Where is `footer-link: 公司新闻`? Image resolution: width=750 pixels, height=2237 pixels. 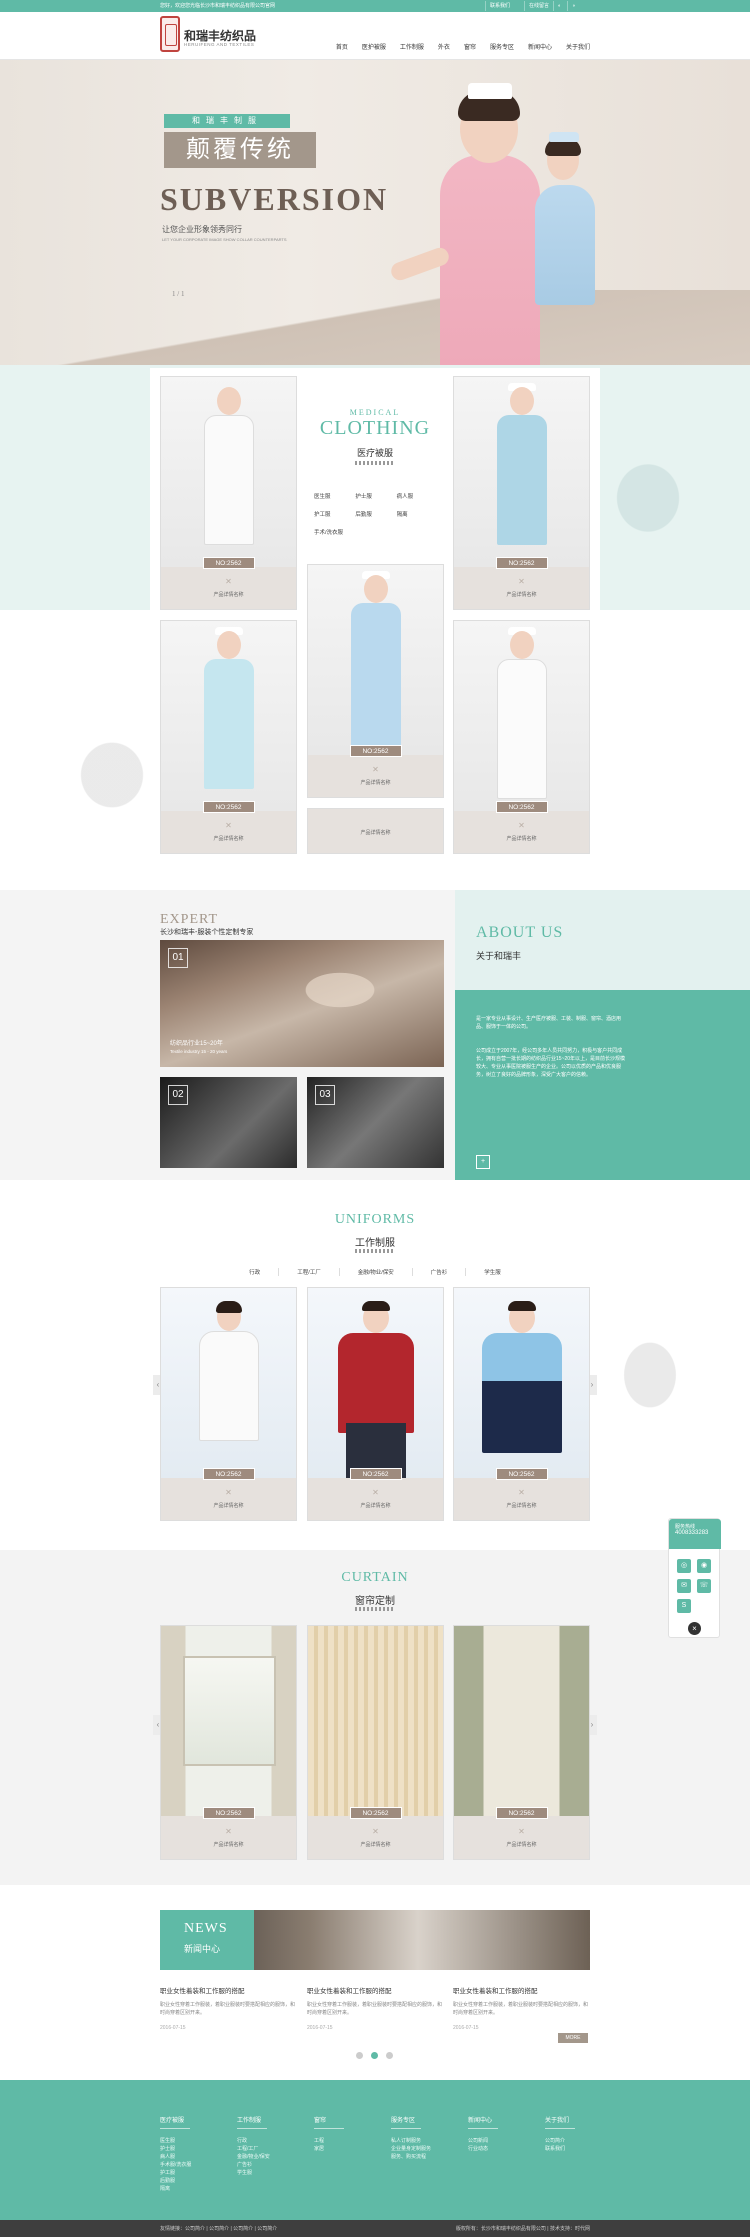
footer-link: 公司新闻 is located at coordinates (483, 2141).